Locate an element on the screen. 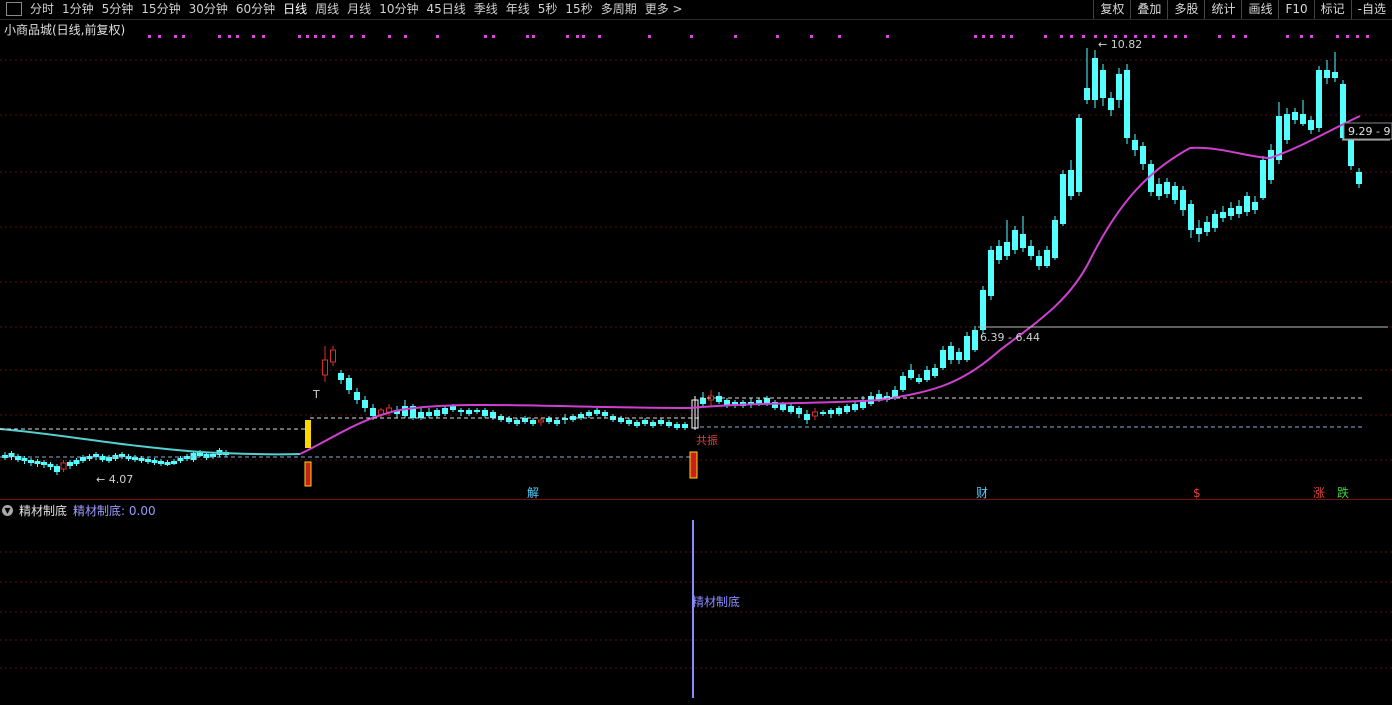 The height and width of the screenshot is (705, 1392). period-tab: 季线 is located at coordinates (486, 9).